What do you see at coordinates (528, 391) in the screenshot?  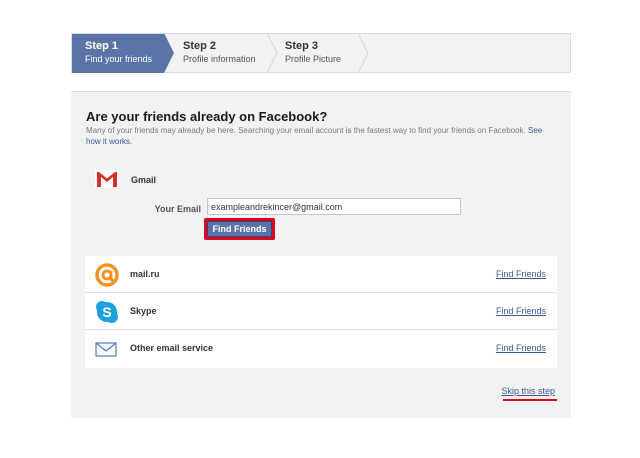 I see `skip-step-link: Skip this step` at bounding box center [528, 391].